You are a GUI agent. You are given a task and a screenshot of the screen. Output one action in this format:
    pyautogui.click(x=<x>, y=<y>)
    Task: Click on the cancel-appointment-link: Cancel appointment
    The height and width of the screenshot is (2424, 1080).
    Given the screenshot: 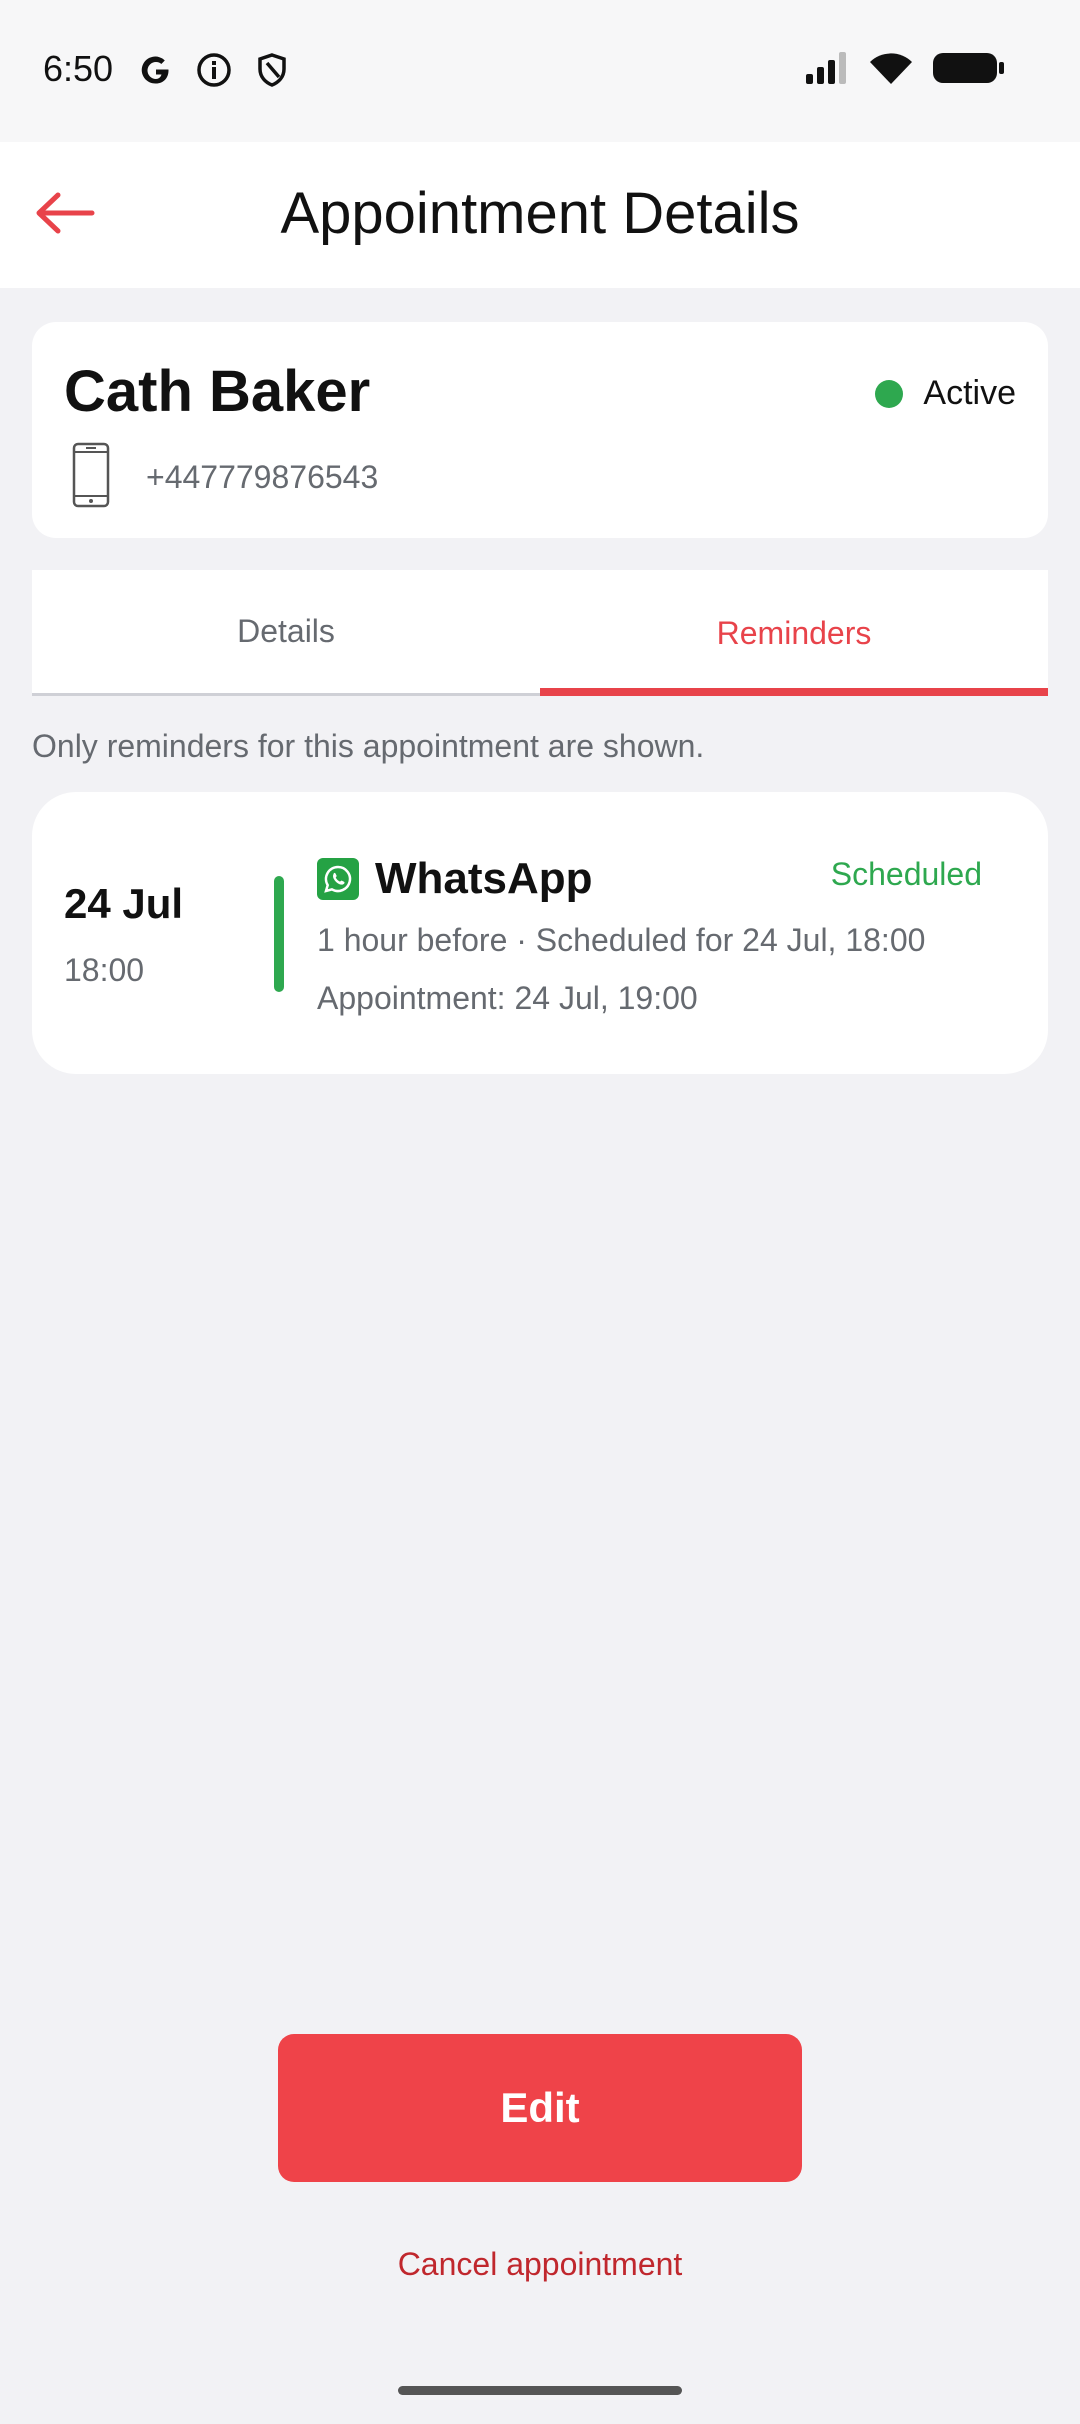 What is the action you would take?
    pyautogui.click(x=540, y=2264)
    